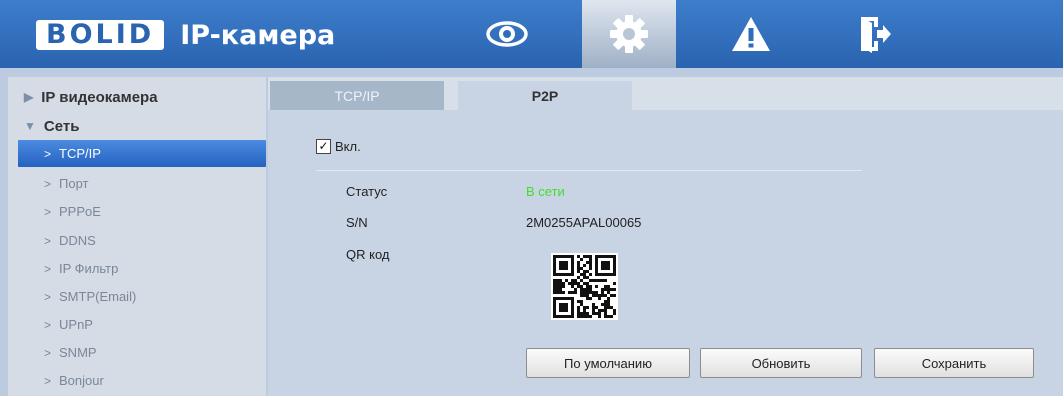  I want to click on qr-code-svg, so click(589, 287).